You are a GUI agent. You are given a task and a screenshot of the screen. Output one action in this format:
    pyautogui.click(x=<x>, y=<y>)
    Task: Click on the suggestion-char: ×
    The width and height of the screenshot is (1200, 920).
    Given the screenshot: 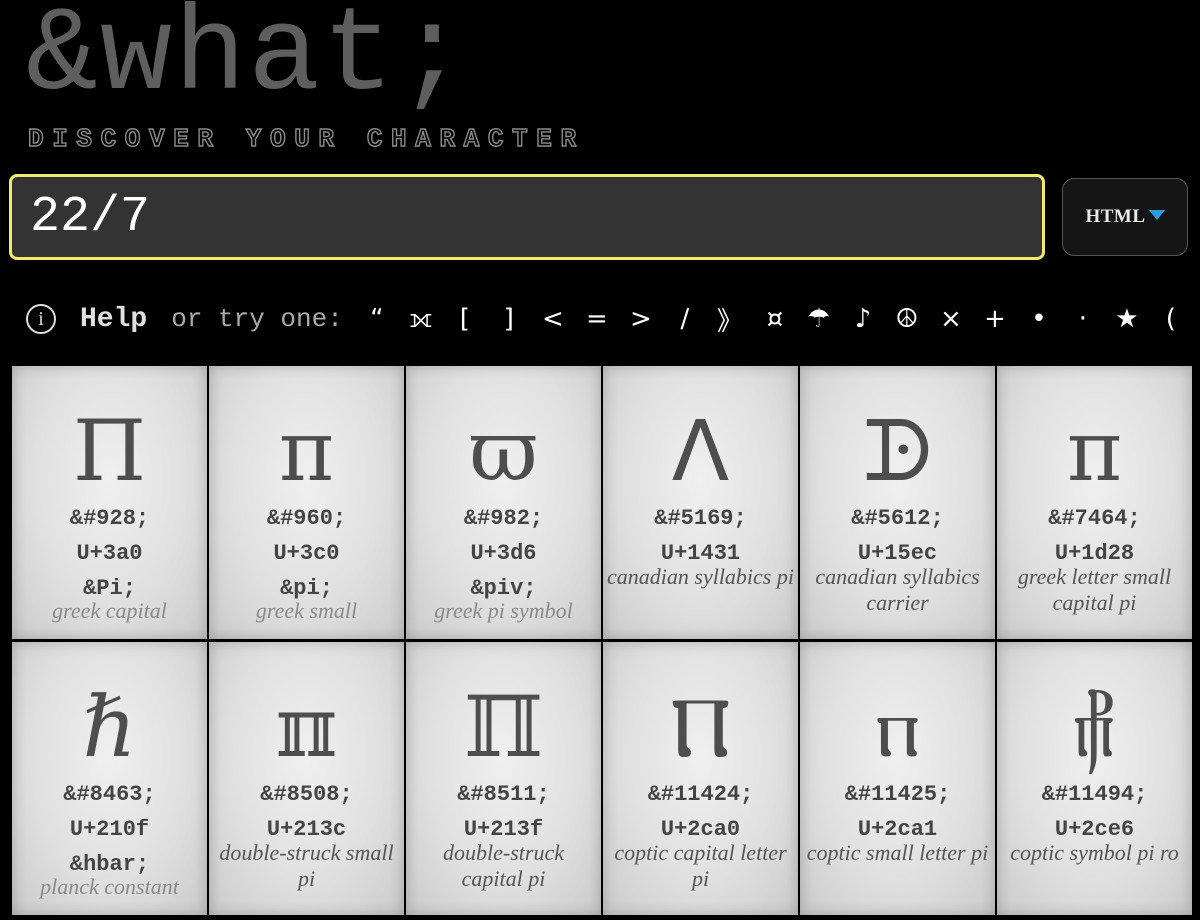 What is the action you would take?
    pyautogui.click(x=951, y=319)
    